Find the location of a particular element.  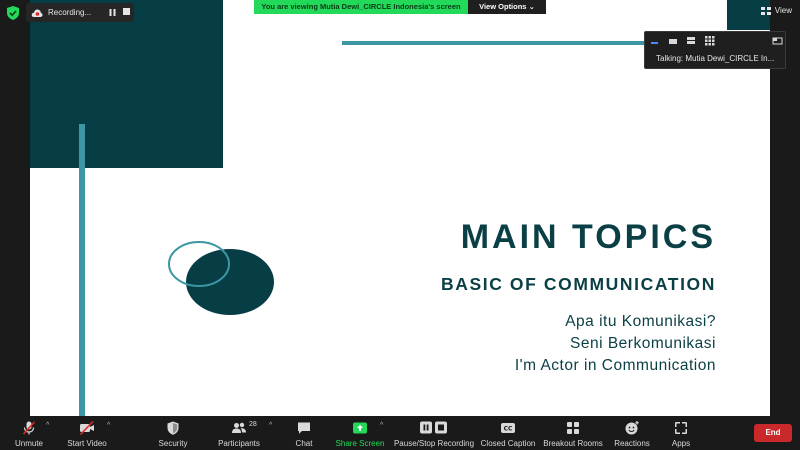

view-grid-icon is located at coordinates (765, 10).